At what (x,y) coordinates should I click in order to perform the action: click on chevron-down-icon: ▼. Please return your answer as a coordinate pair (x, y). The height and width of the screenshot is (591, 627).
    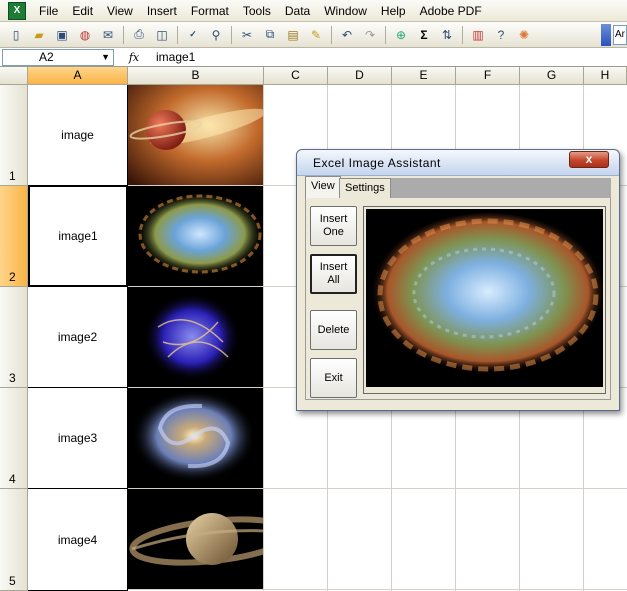
    Looking at the image, I should click on (105, 57).